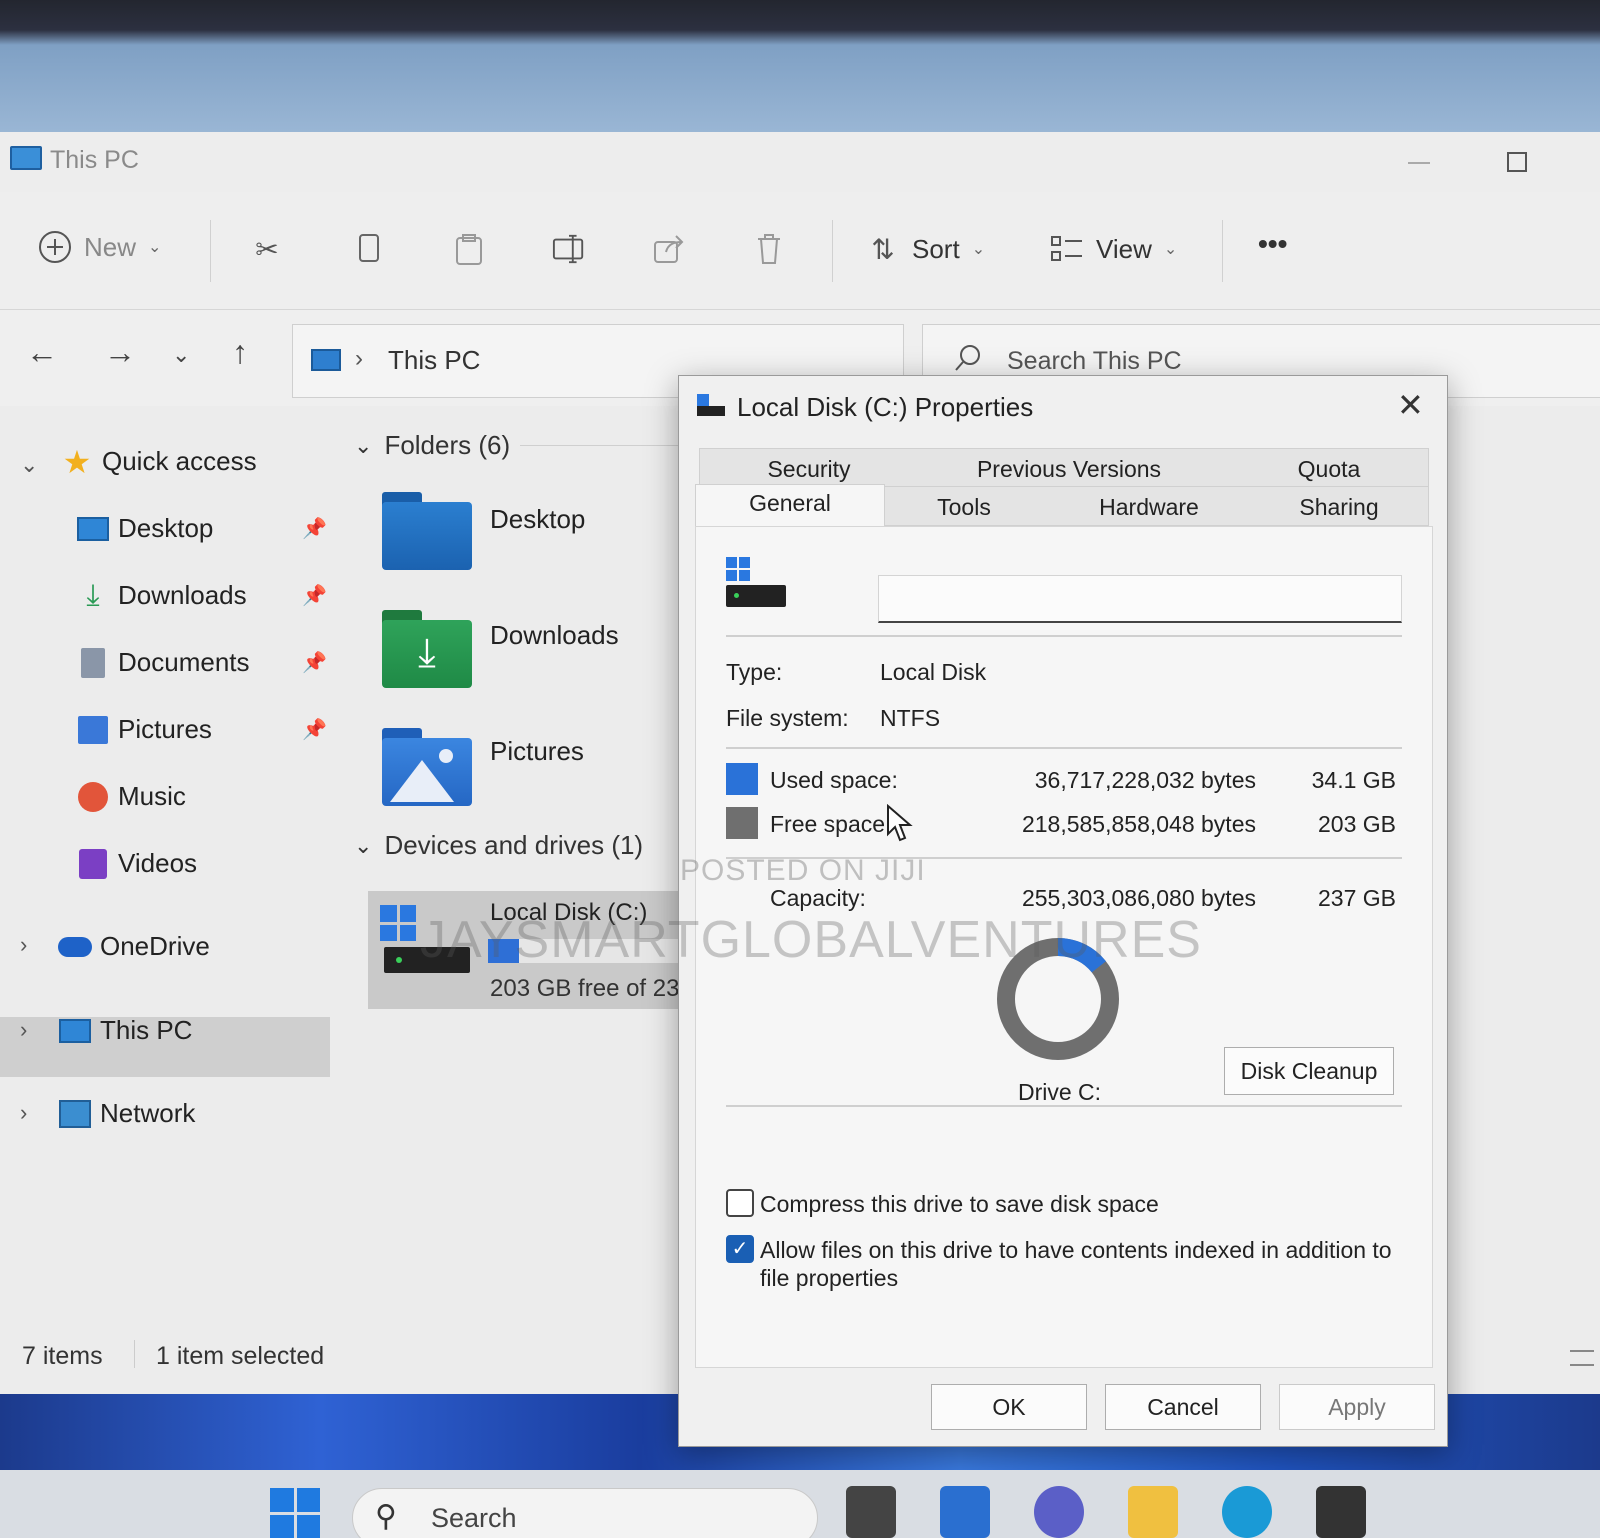 Image resolution: width=1600 pixels, height=1538 pixels. I want to click on selection-count: 1 item selected, so click(240, 1356).